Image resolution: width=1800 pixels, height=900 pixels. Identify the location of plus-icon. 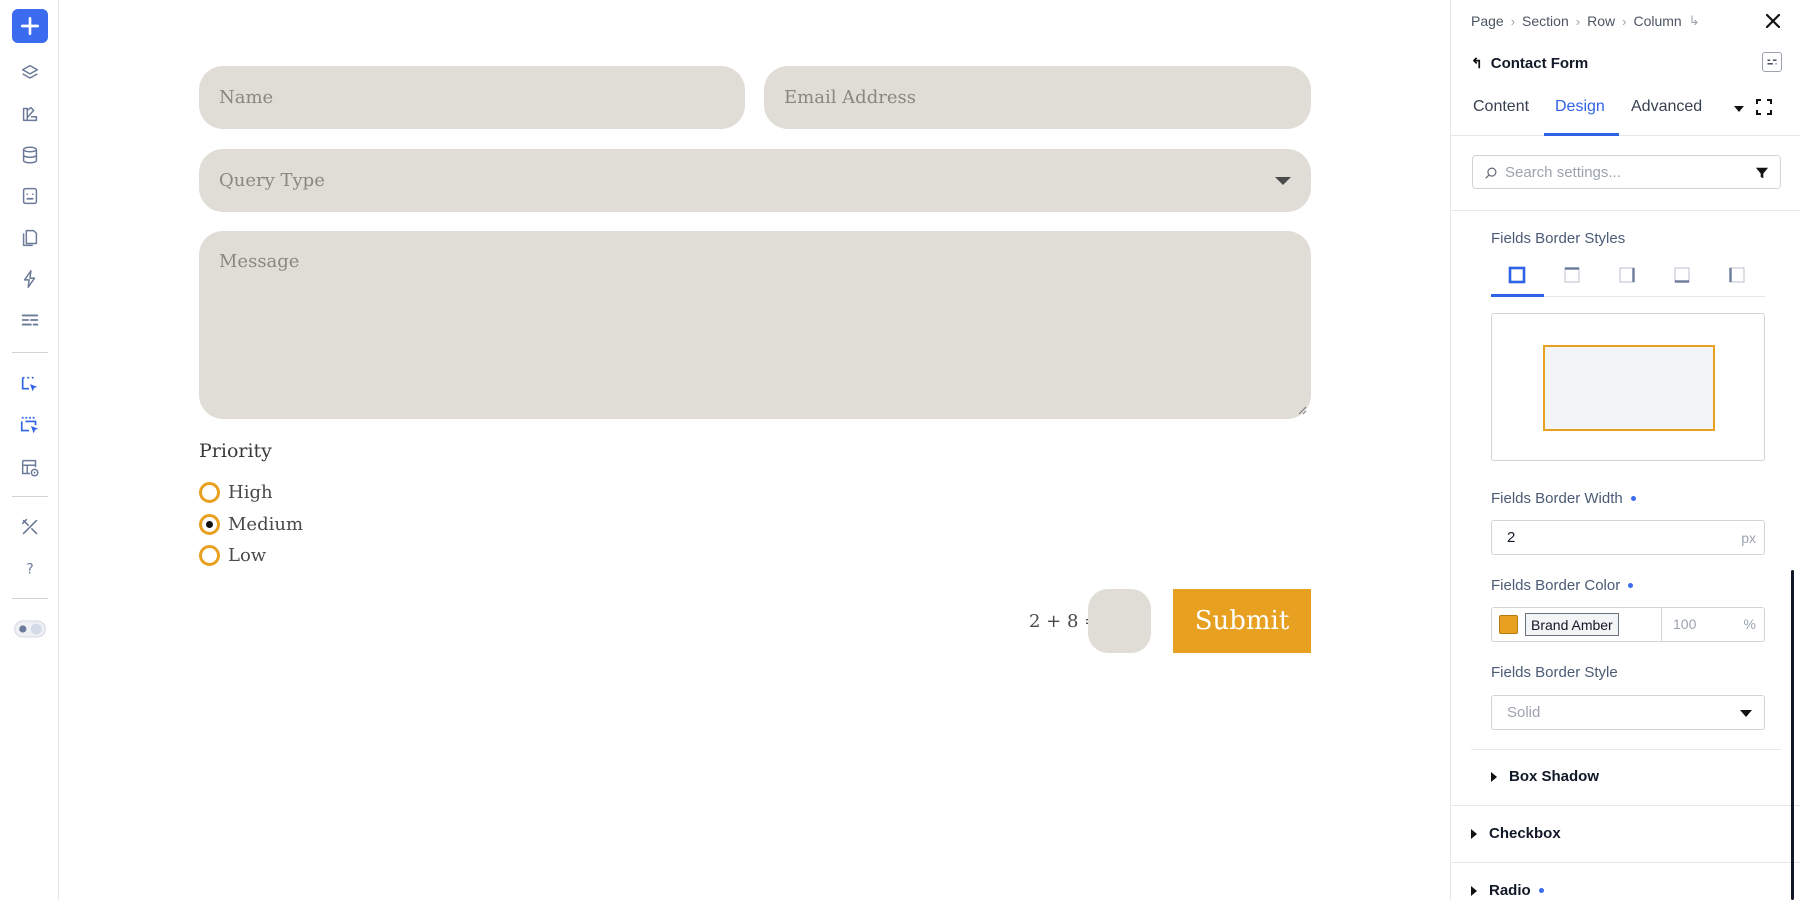
(30, 26).